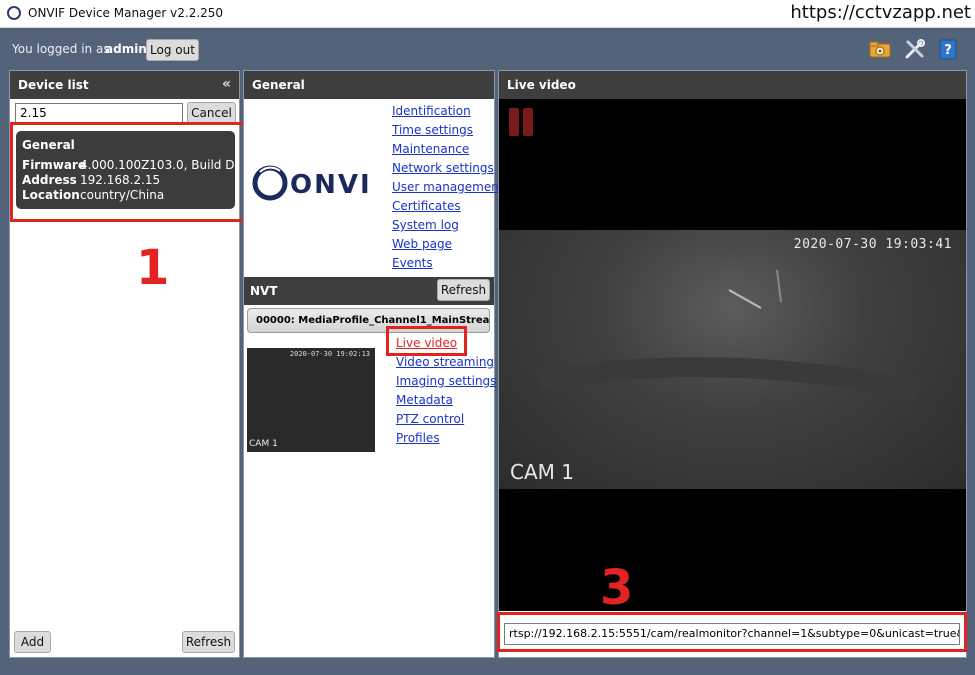 This screenshot has width=975, height=675. I want to click on link-certificates: Certificates, so click(448, 208).